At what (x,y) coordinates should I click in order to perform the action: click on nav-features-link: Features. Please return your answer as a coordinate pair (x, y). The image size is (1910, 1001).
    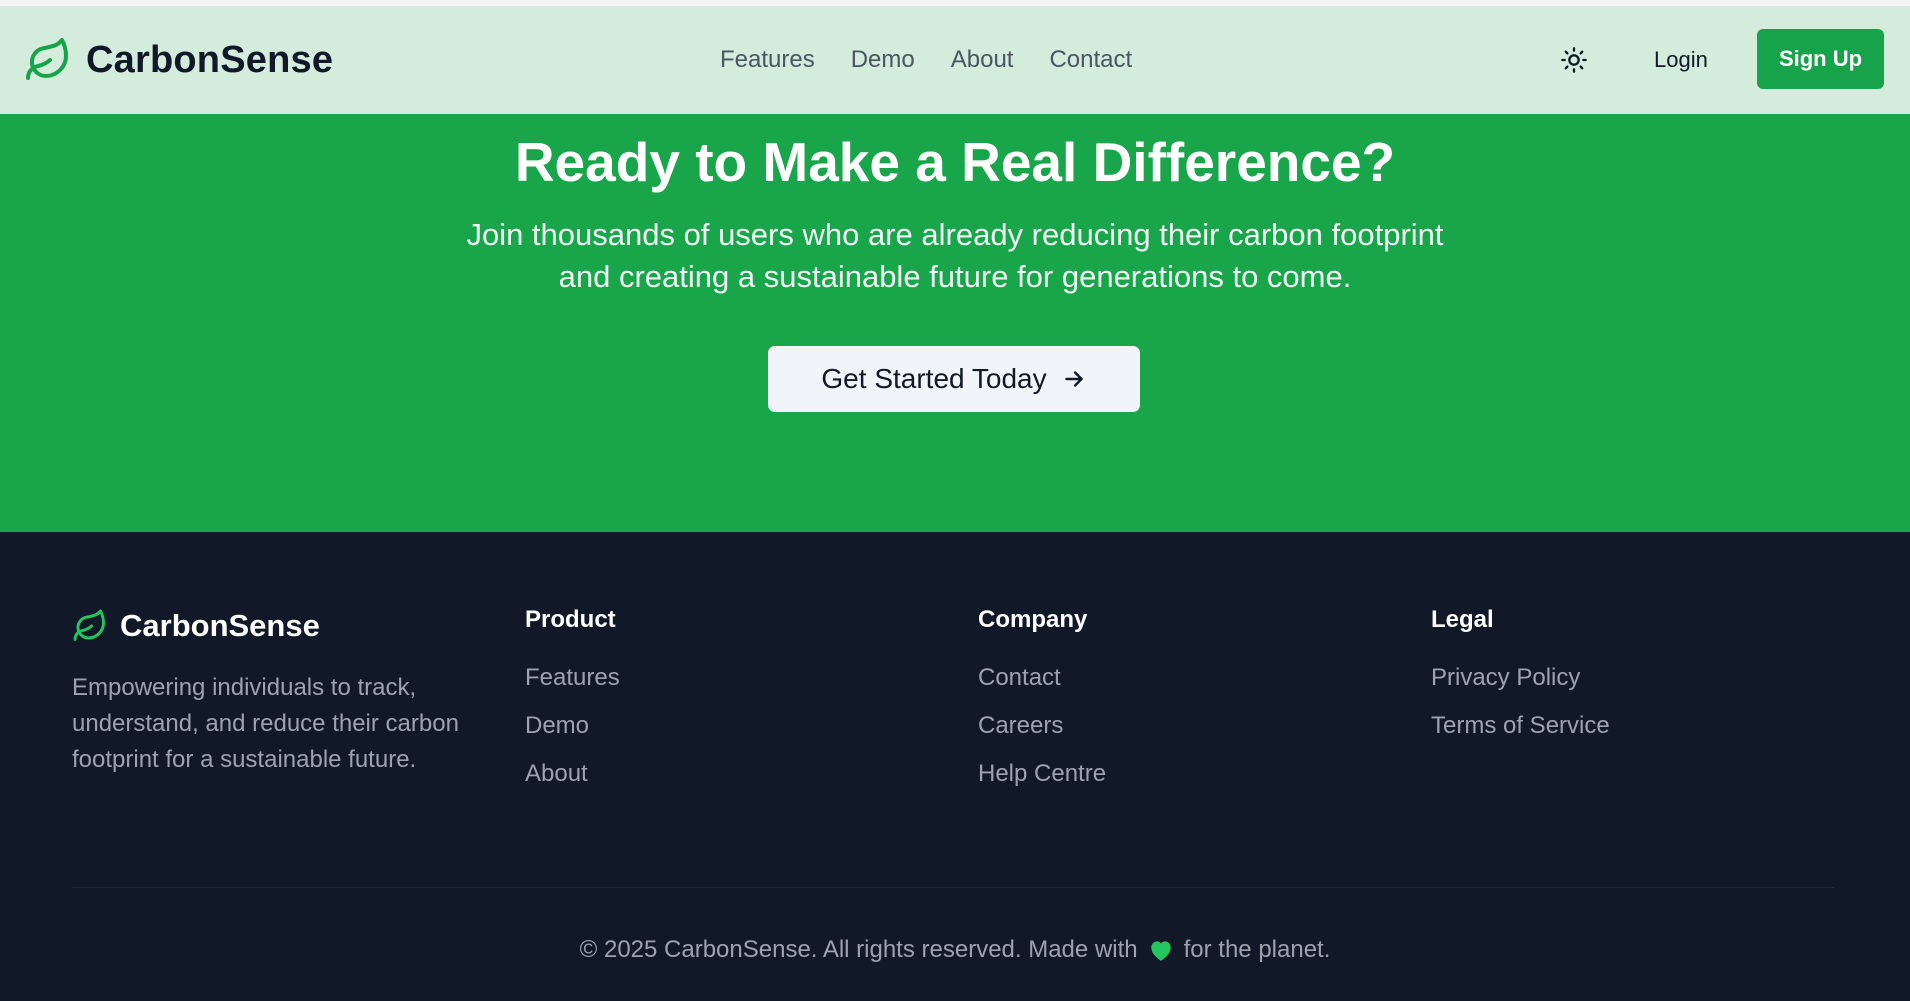
    Looking at the image, I should click on (767, 60).